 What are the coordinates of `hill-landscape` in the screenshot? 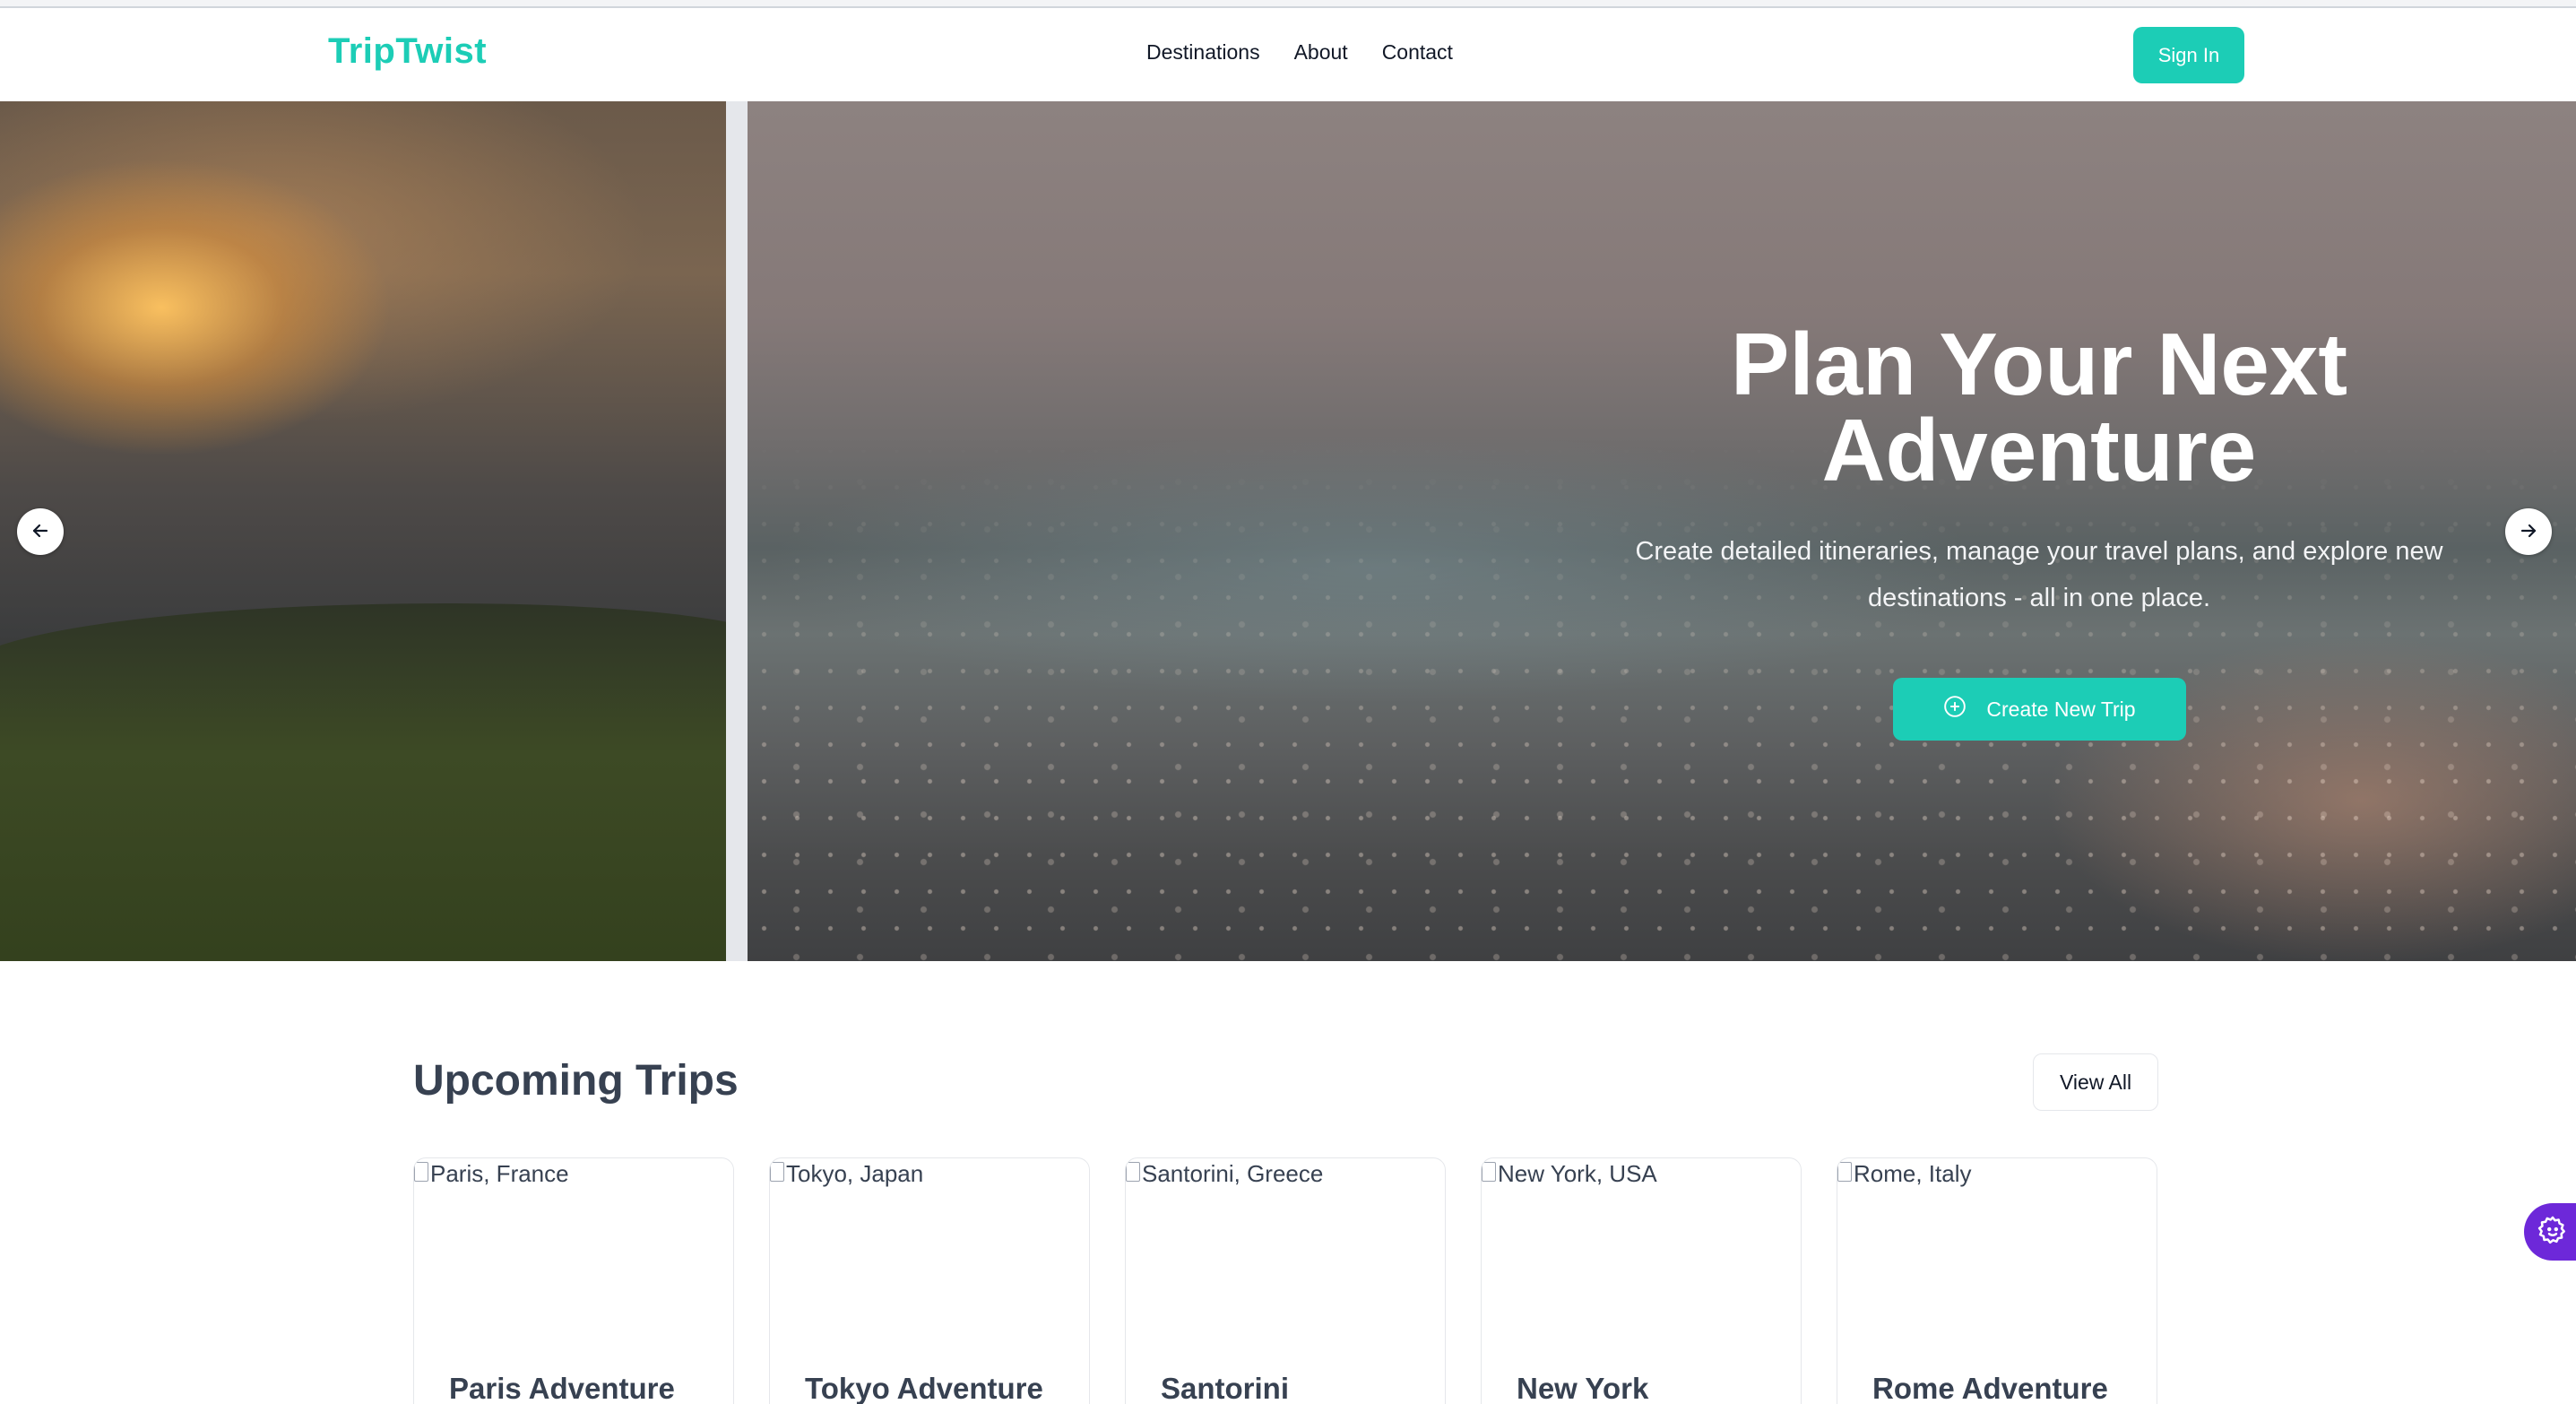 It's located at (385, 782).